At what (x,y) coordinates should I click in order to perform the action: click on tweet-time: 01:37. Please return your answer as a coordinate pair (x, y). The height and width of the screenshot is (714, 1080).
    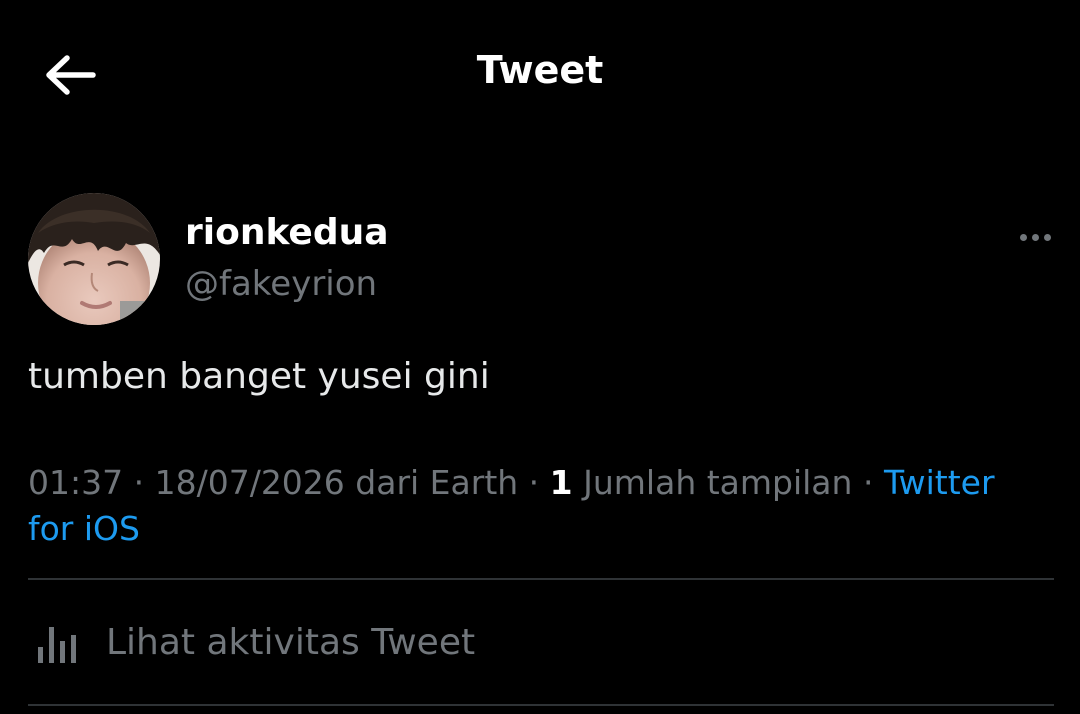
    Looking at the image, I should click on (75, 482).